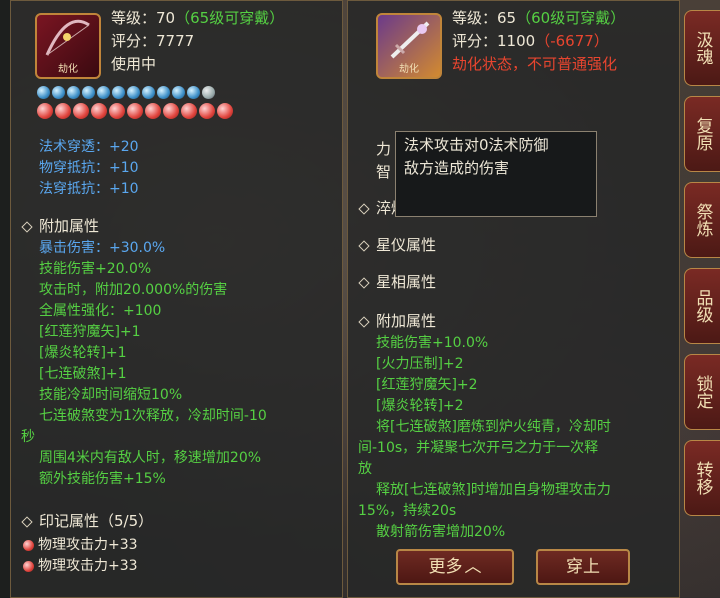 The height and width of the screenshot is (598, 720). I want to click on score-value: 1100, so click(516, 41).